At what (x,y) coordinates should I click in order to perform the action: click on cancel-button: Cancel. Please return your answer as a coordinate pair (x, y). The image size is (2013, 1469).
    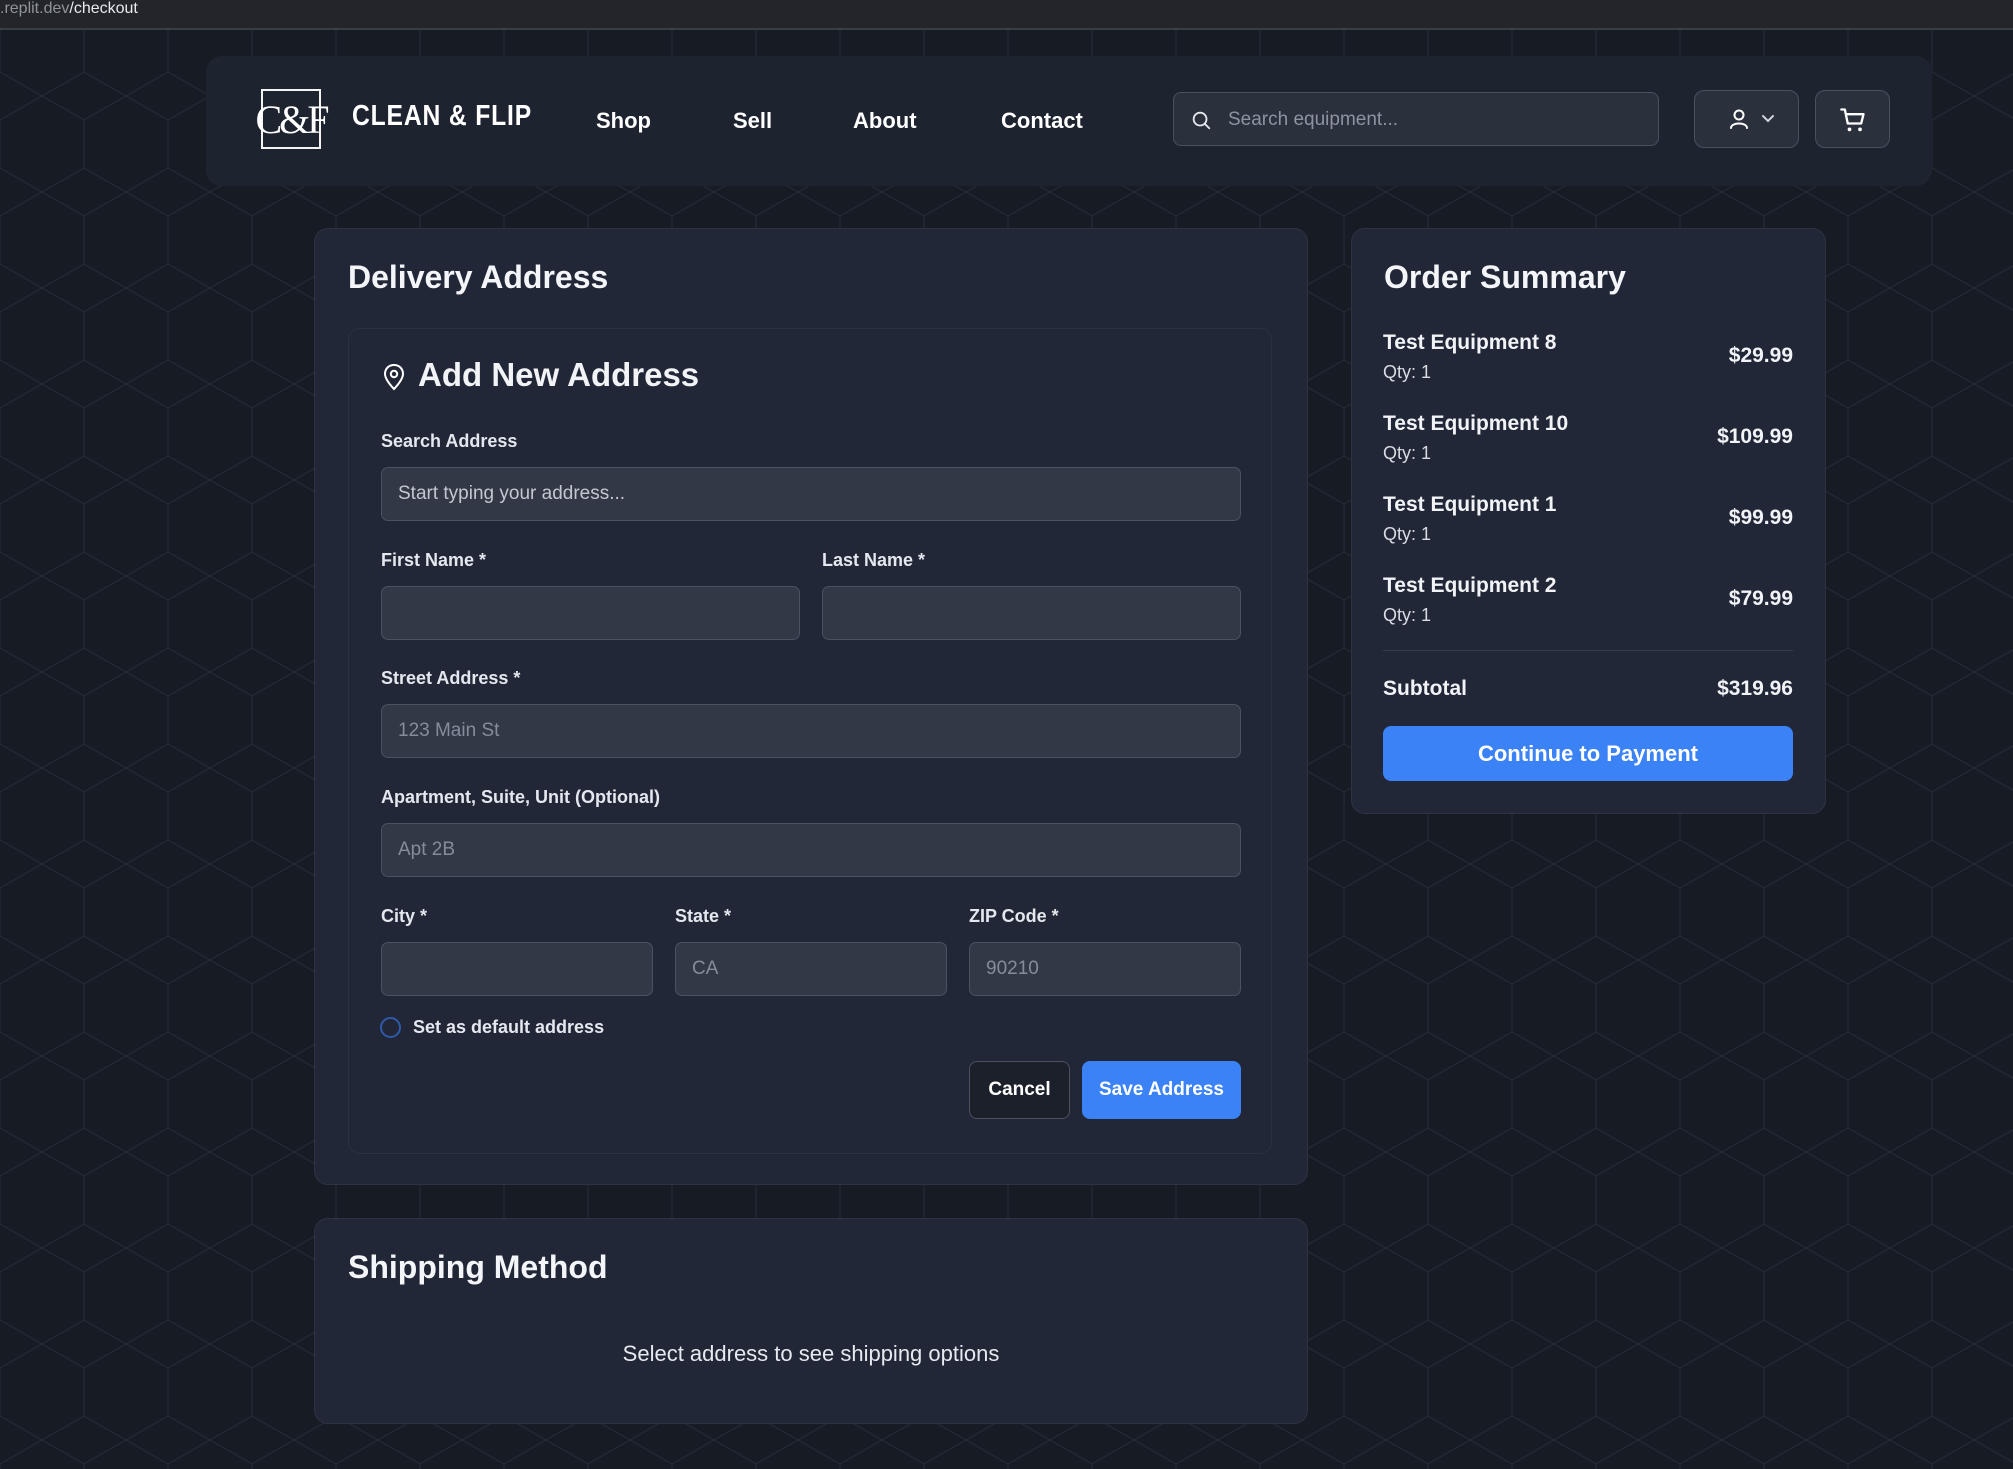
    Looking at the image, I should click on (1019, 1090).